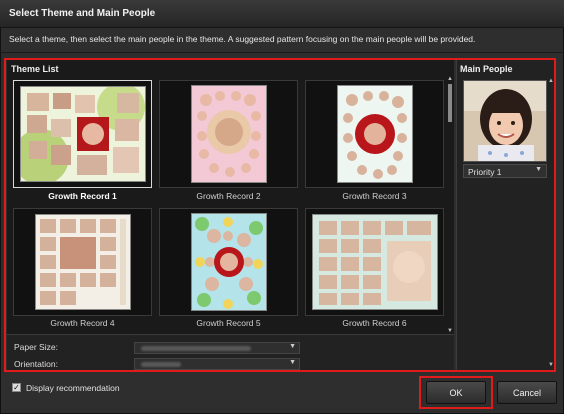  Describe the element at coordinates (82, 13) in the screenshot. I see `dialog-title: Select Theme and Main People` at that location.